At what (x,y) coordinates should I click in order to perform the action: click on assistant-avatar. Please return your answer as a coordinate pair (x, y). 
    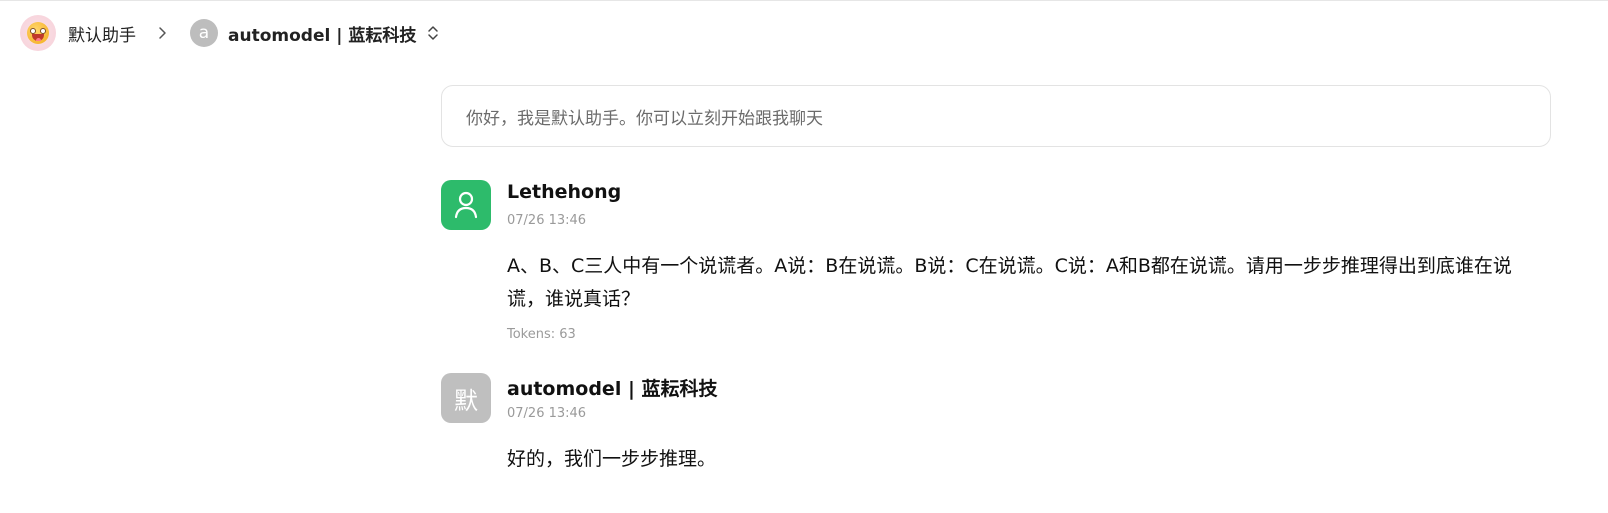
    Looking at the image, I should click on (38, 33).